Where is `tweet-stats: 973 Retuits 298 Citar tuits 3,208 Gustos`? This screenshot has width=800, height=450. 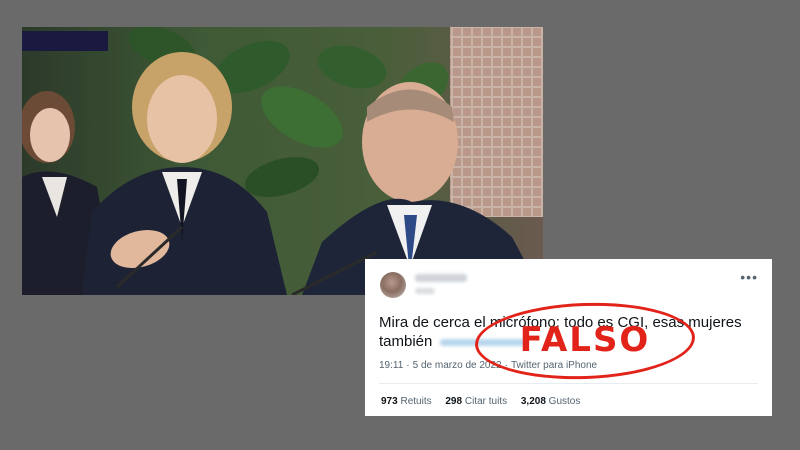
tweet-stats: 973 Retuits 298 Citar tuits 3,208 Gustos is located at coordinates (486, 401).